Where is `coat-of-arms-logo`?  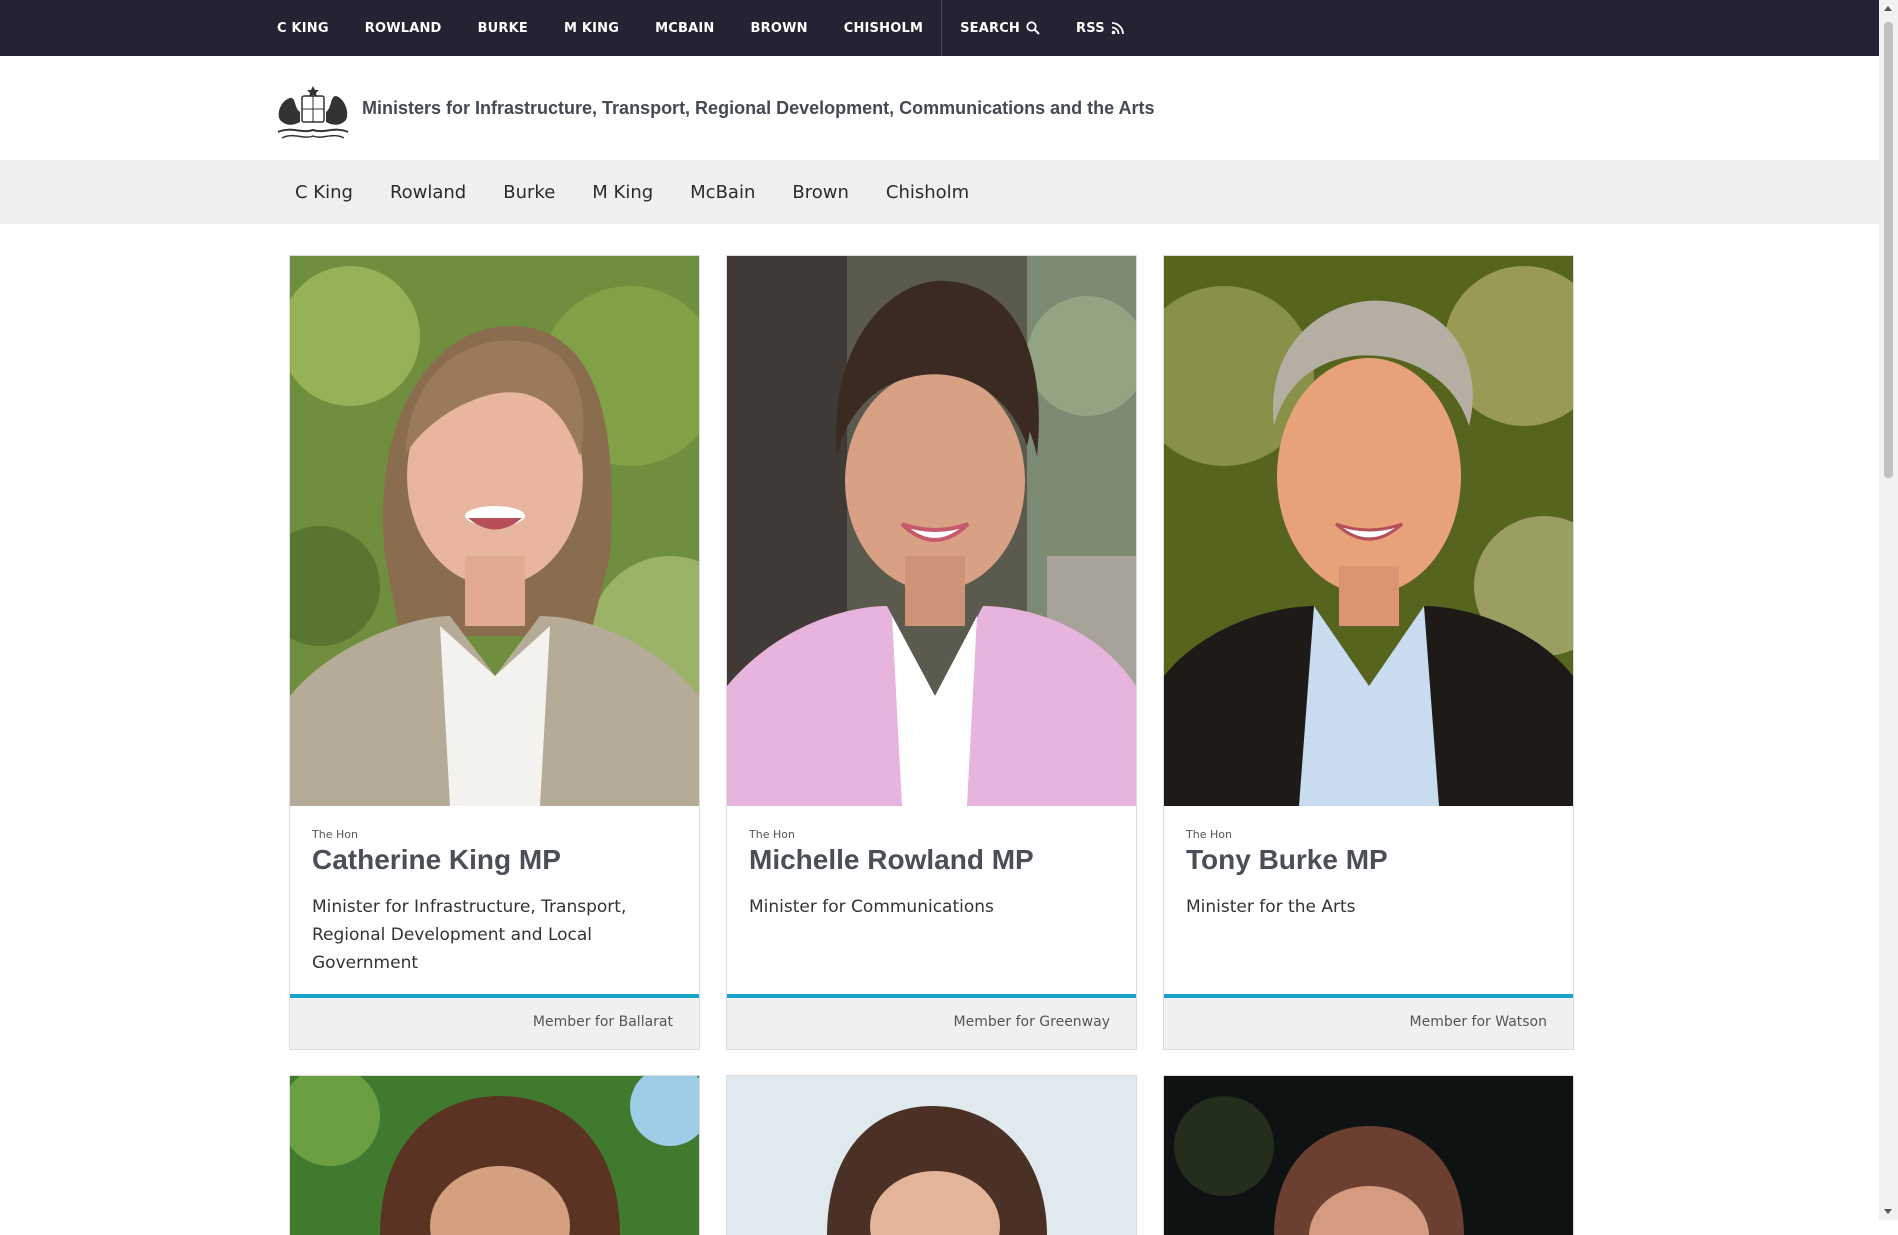
coat-of-arms-logo is located at coordinates (313, 112).